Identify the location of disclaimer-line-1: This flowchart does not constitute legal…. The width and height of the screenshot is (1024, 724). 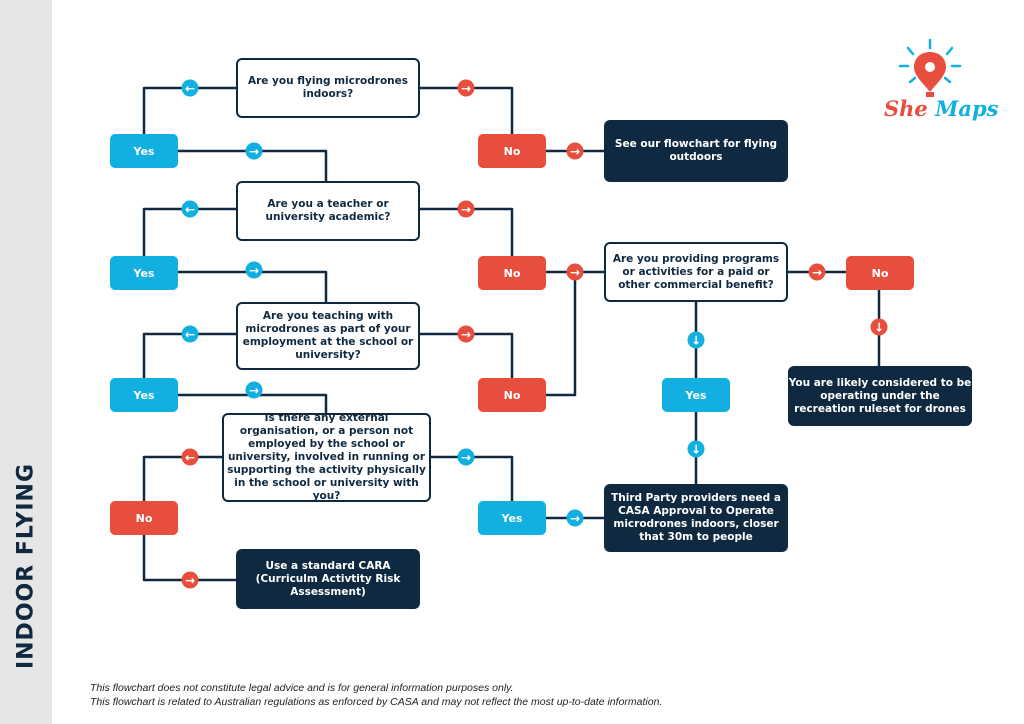
(302, 688).